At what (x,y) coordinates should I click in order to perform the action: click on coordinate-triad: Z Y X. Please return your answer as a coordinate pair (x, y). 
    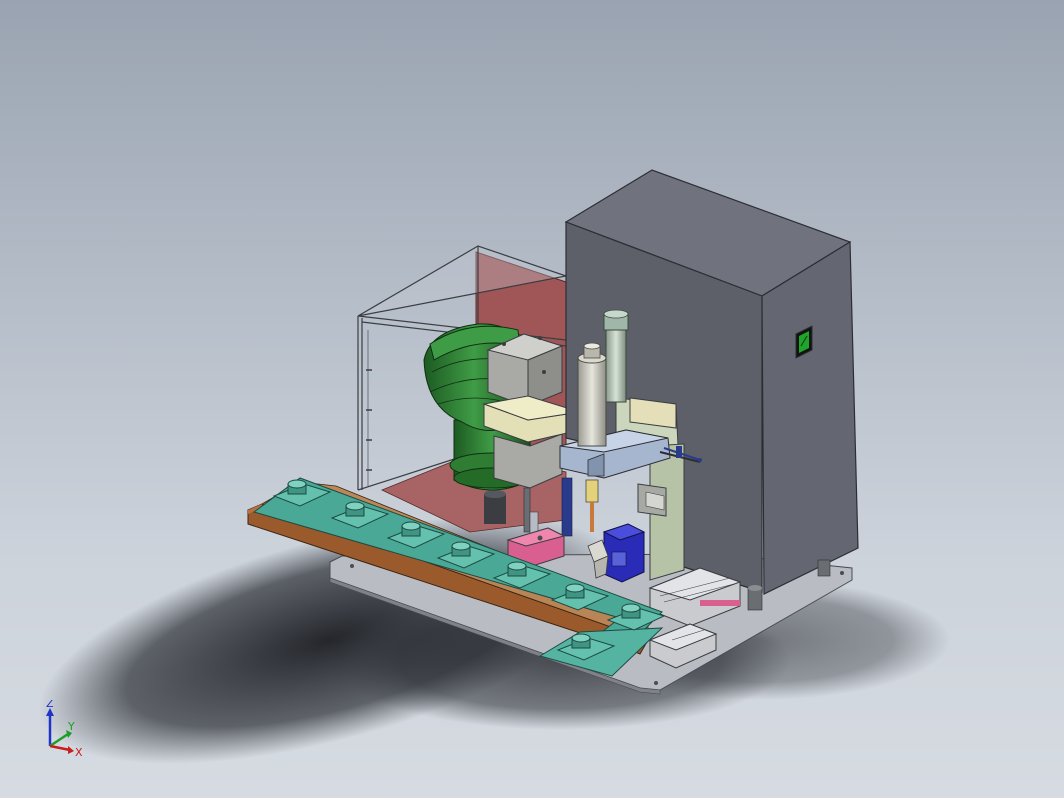
    Looking at the image, I should click on (64, 729).